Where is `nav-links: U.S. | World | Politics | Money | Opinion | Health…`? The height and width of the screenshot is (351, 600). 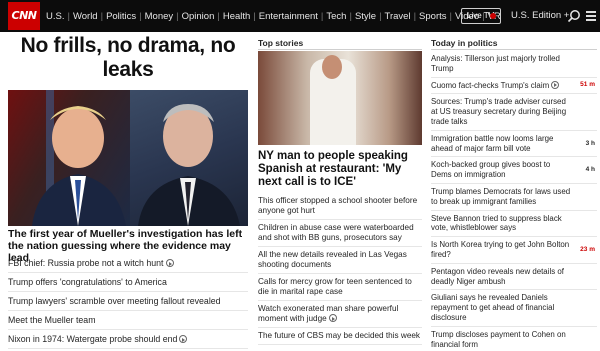
nav-links: U.S. | World | Politics | Money | Opinion | Health… is located at coordinates (273, 16).